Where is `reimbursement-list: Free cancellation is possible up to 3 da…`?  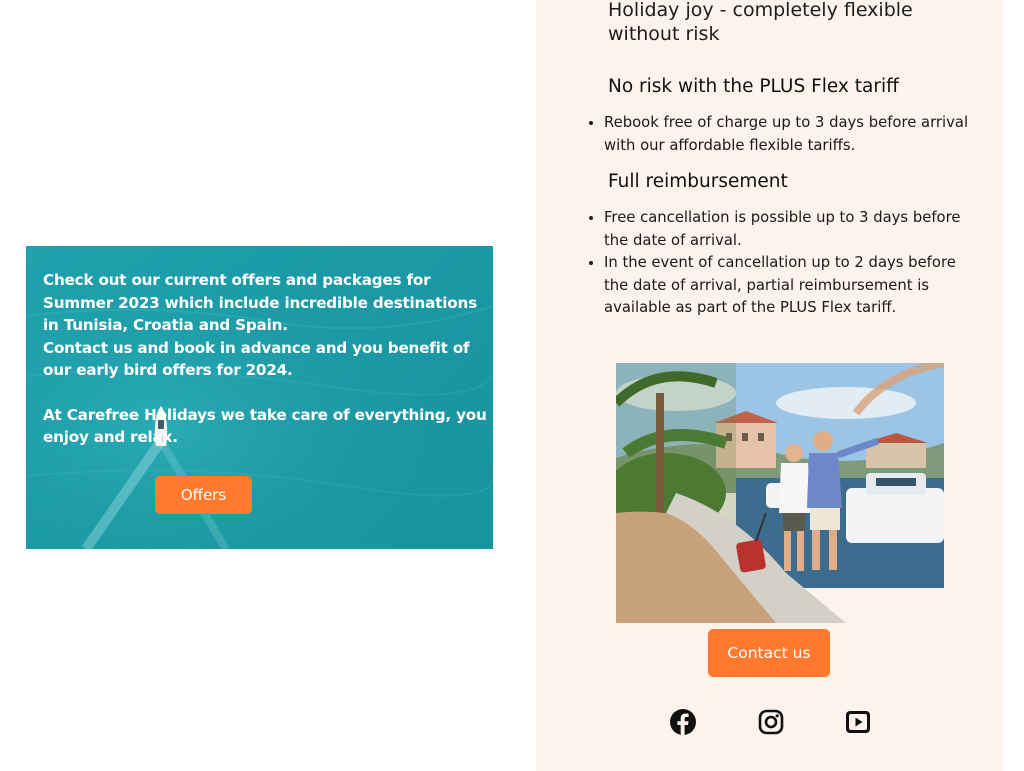
reimbursement-list: Free cancellation is possible up to 3 da… is located at coordinates (784, 263).